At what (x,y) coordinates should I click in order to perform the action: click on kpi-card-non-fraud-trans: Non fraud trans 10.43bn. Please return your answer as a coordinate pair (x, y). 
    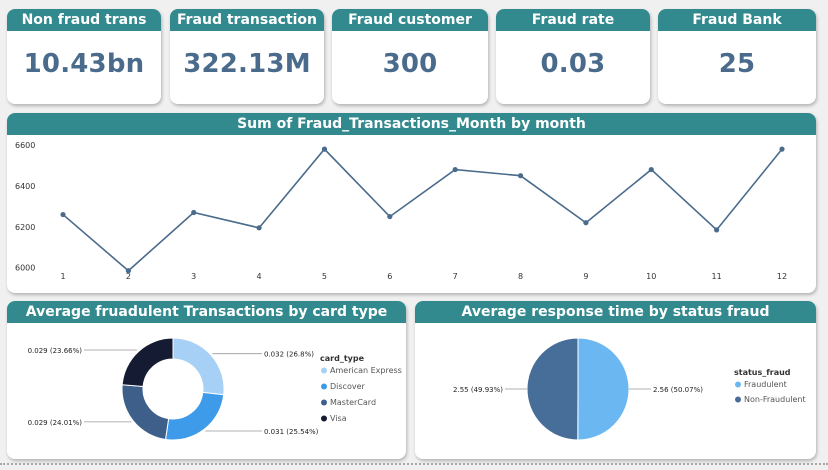
    Looking at the image, I should click on (84, 56).